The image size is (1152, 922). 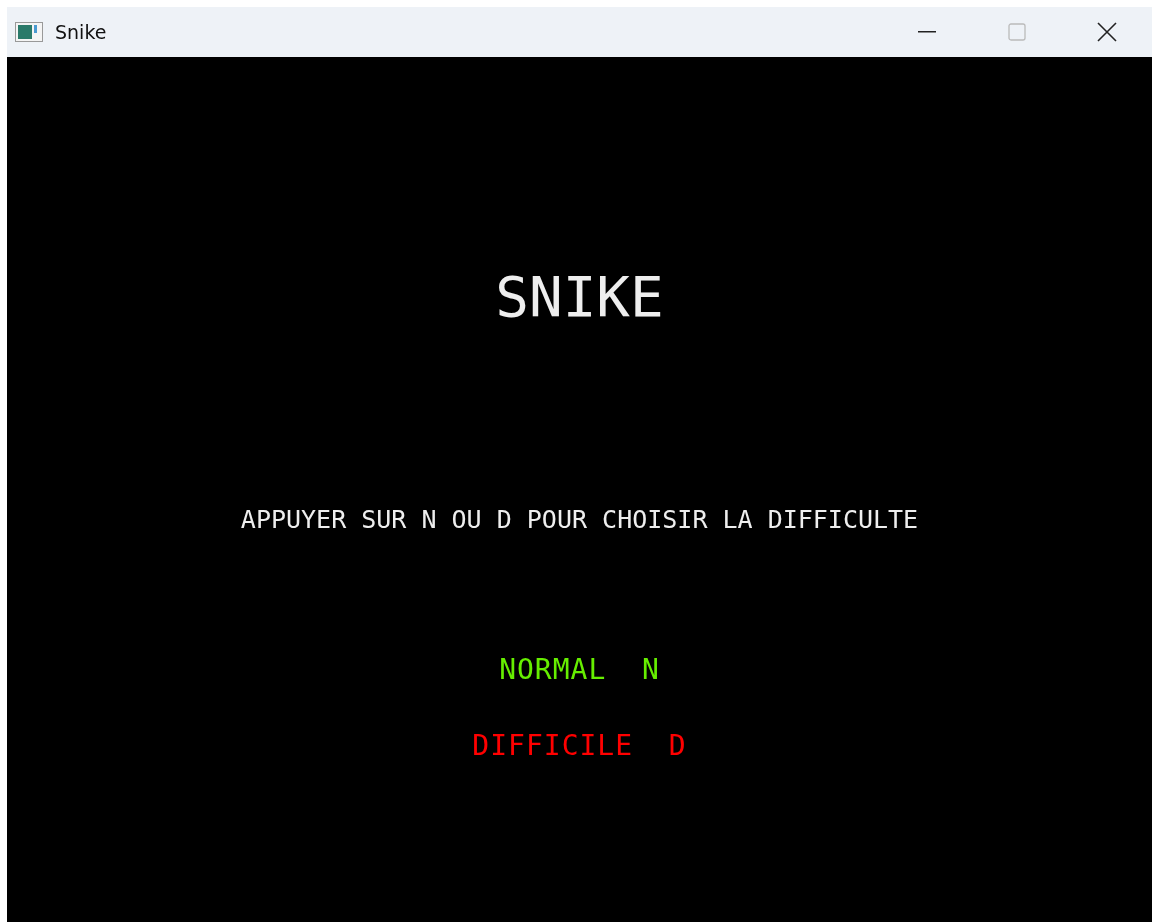 What do you see at coordinates (579, 670) in the screenshot?
I see `difficulty-option: NORMAL N` at bounding box center [579, 670].